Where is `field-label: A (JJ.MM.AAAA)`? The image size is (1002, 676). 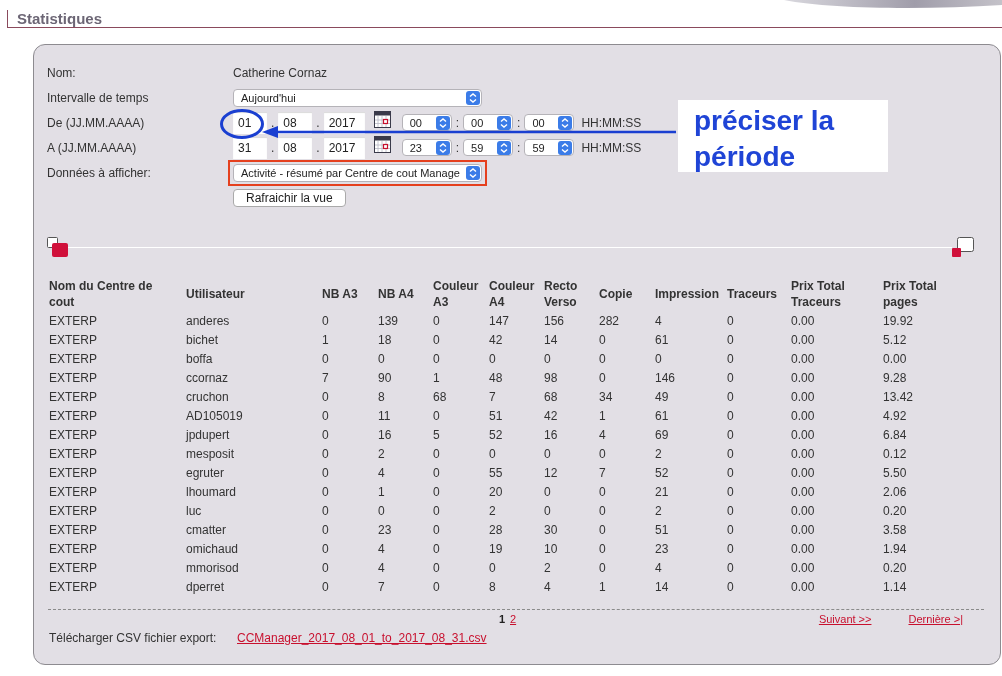 field-label: A (JJ.MM.AAAA) is located at coordinates (92, 147).